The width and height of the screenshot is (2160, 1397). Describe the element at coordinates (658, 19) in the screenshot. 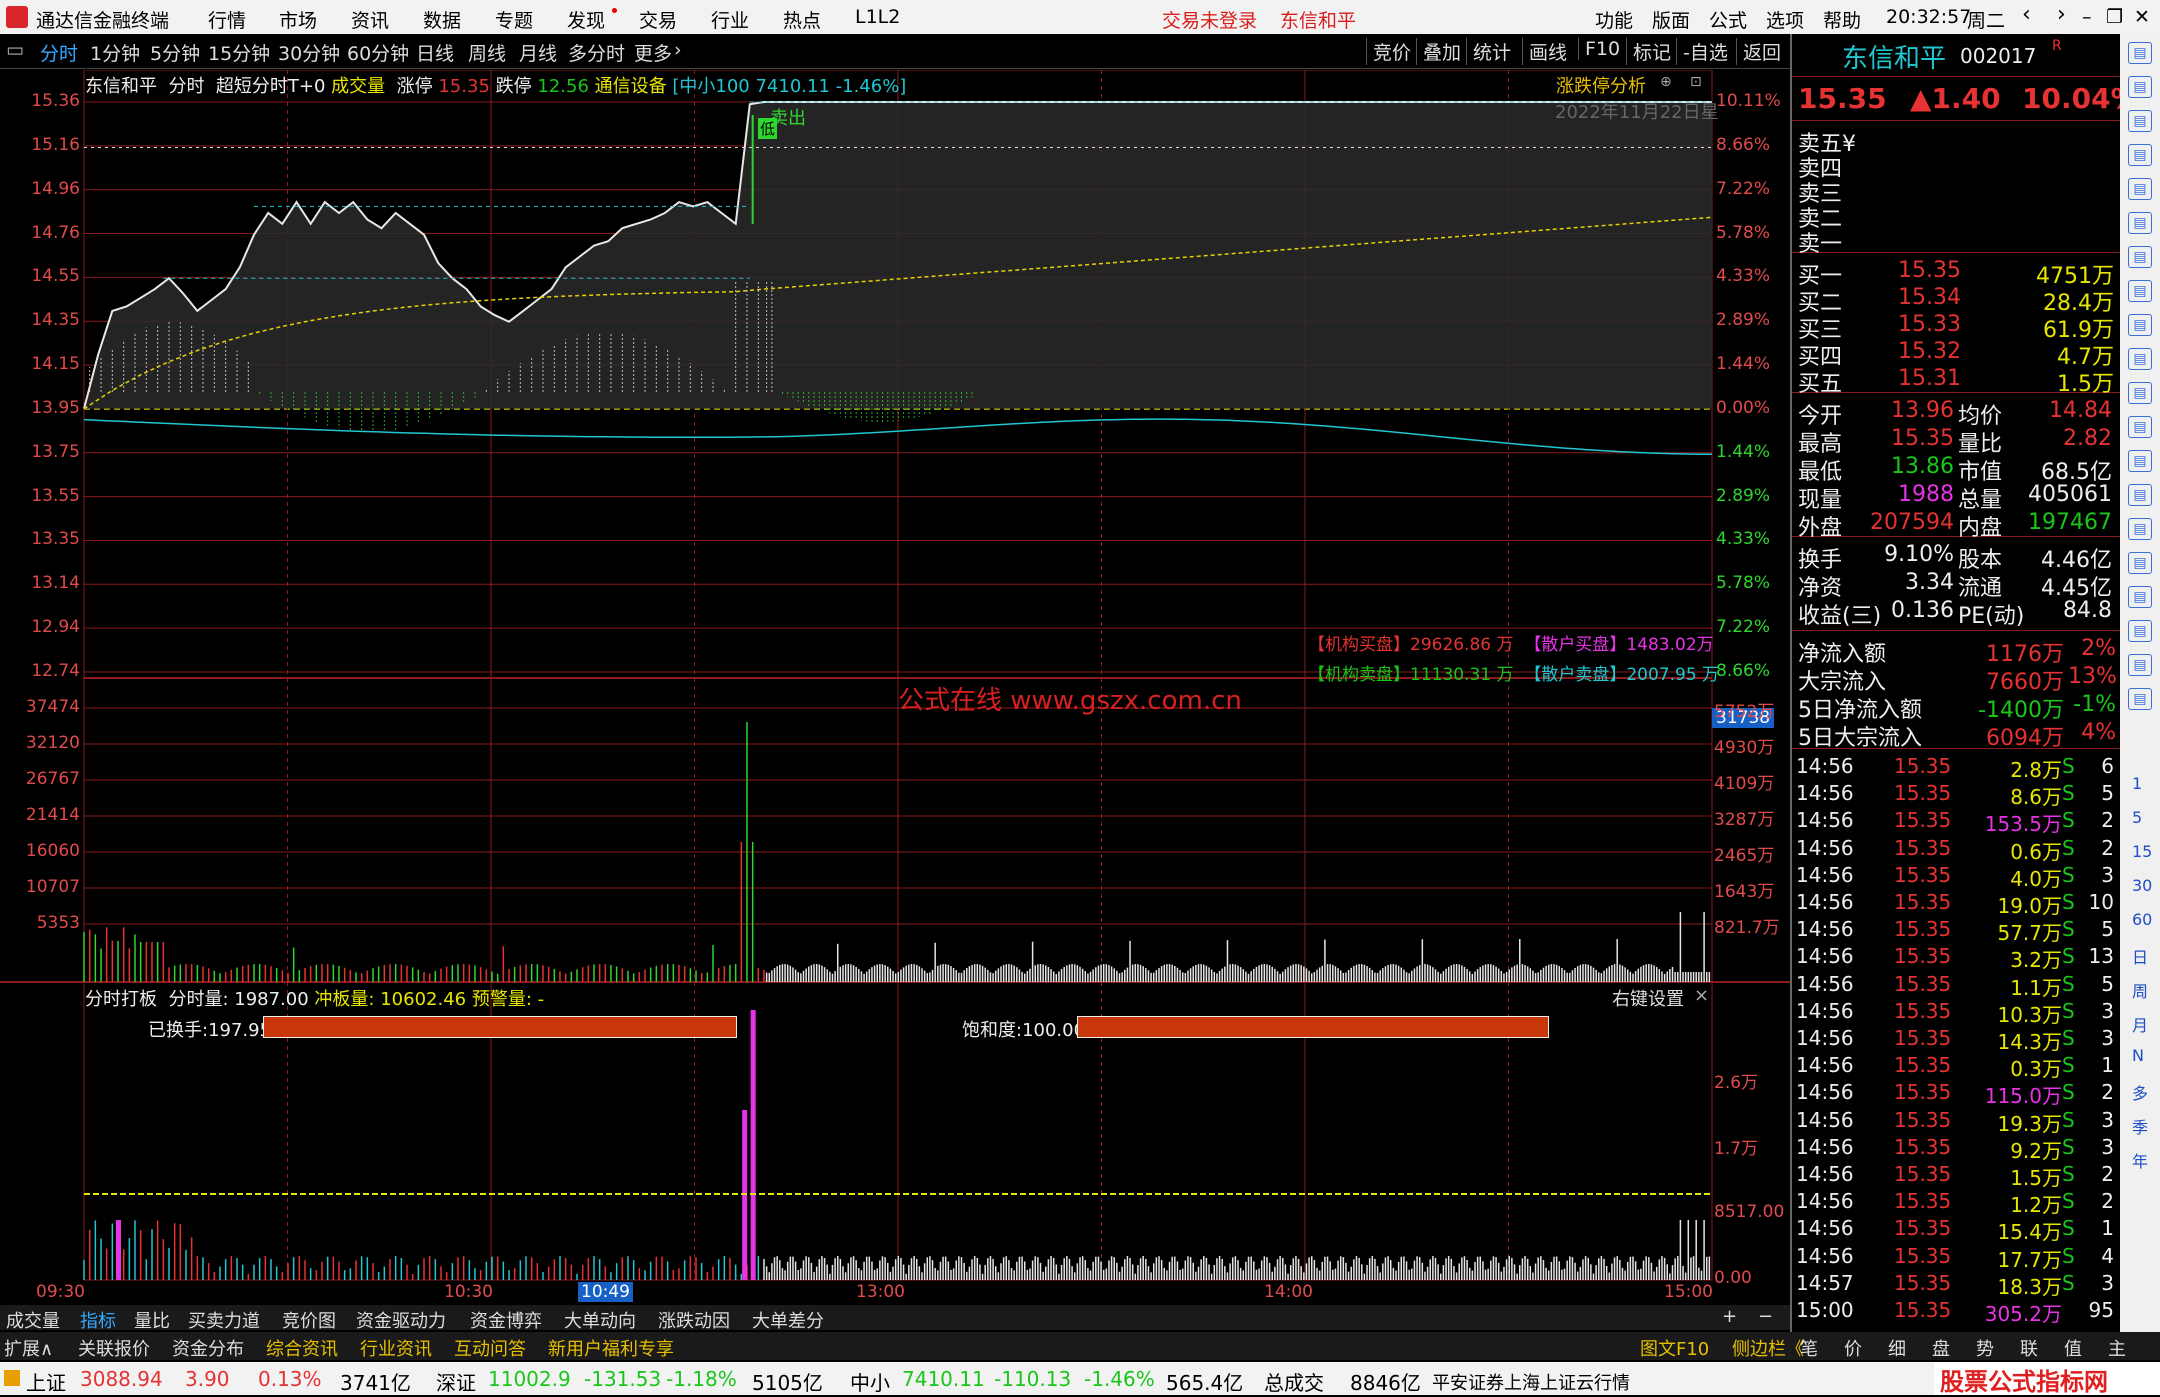

I see `menu-jiaoyi: 交易` at that location.